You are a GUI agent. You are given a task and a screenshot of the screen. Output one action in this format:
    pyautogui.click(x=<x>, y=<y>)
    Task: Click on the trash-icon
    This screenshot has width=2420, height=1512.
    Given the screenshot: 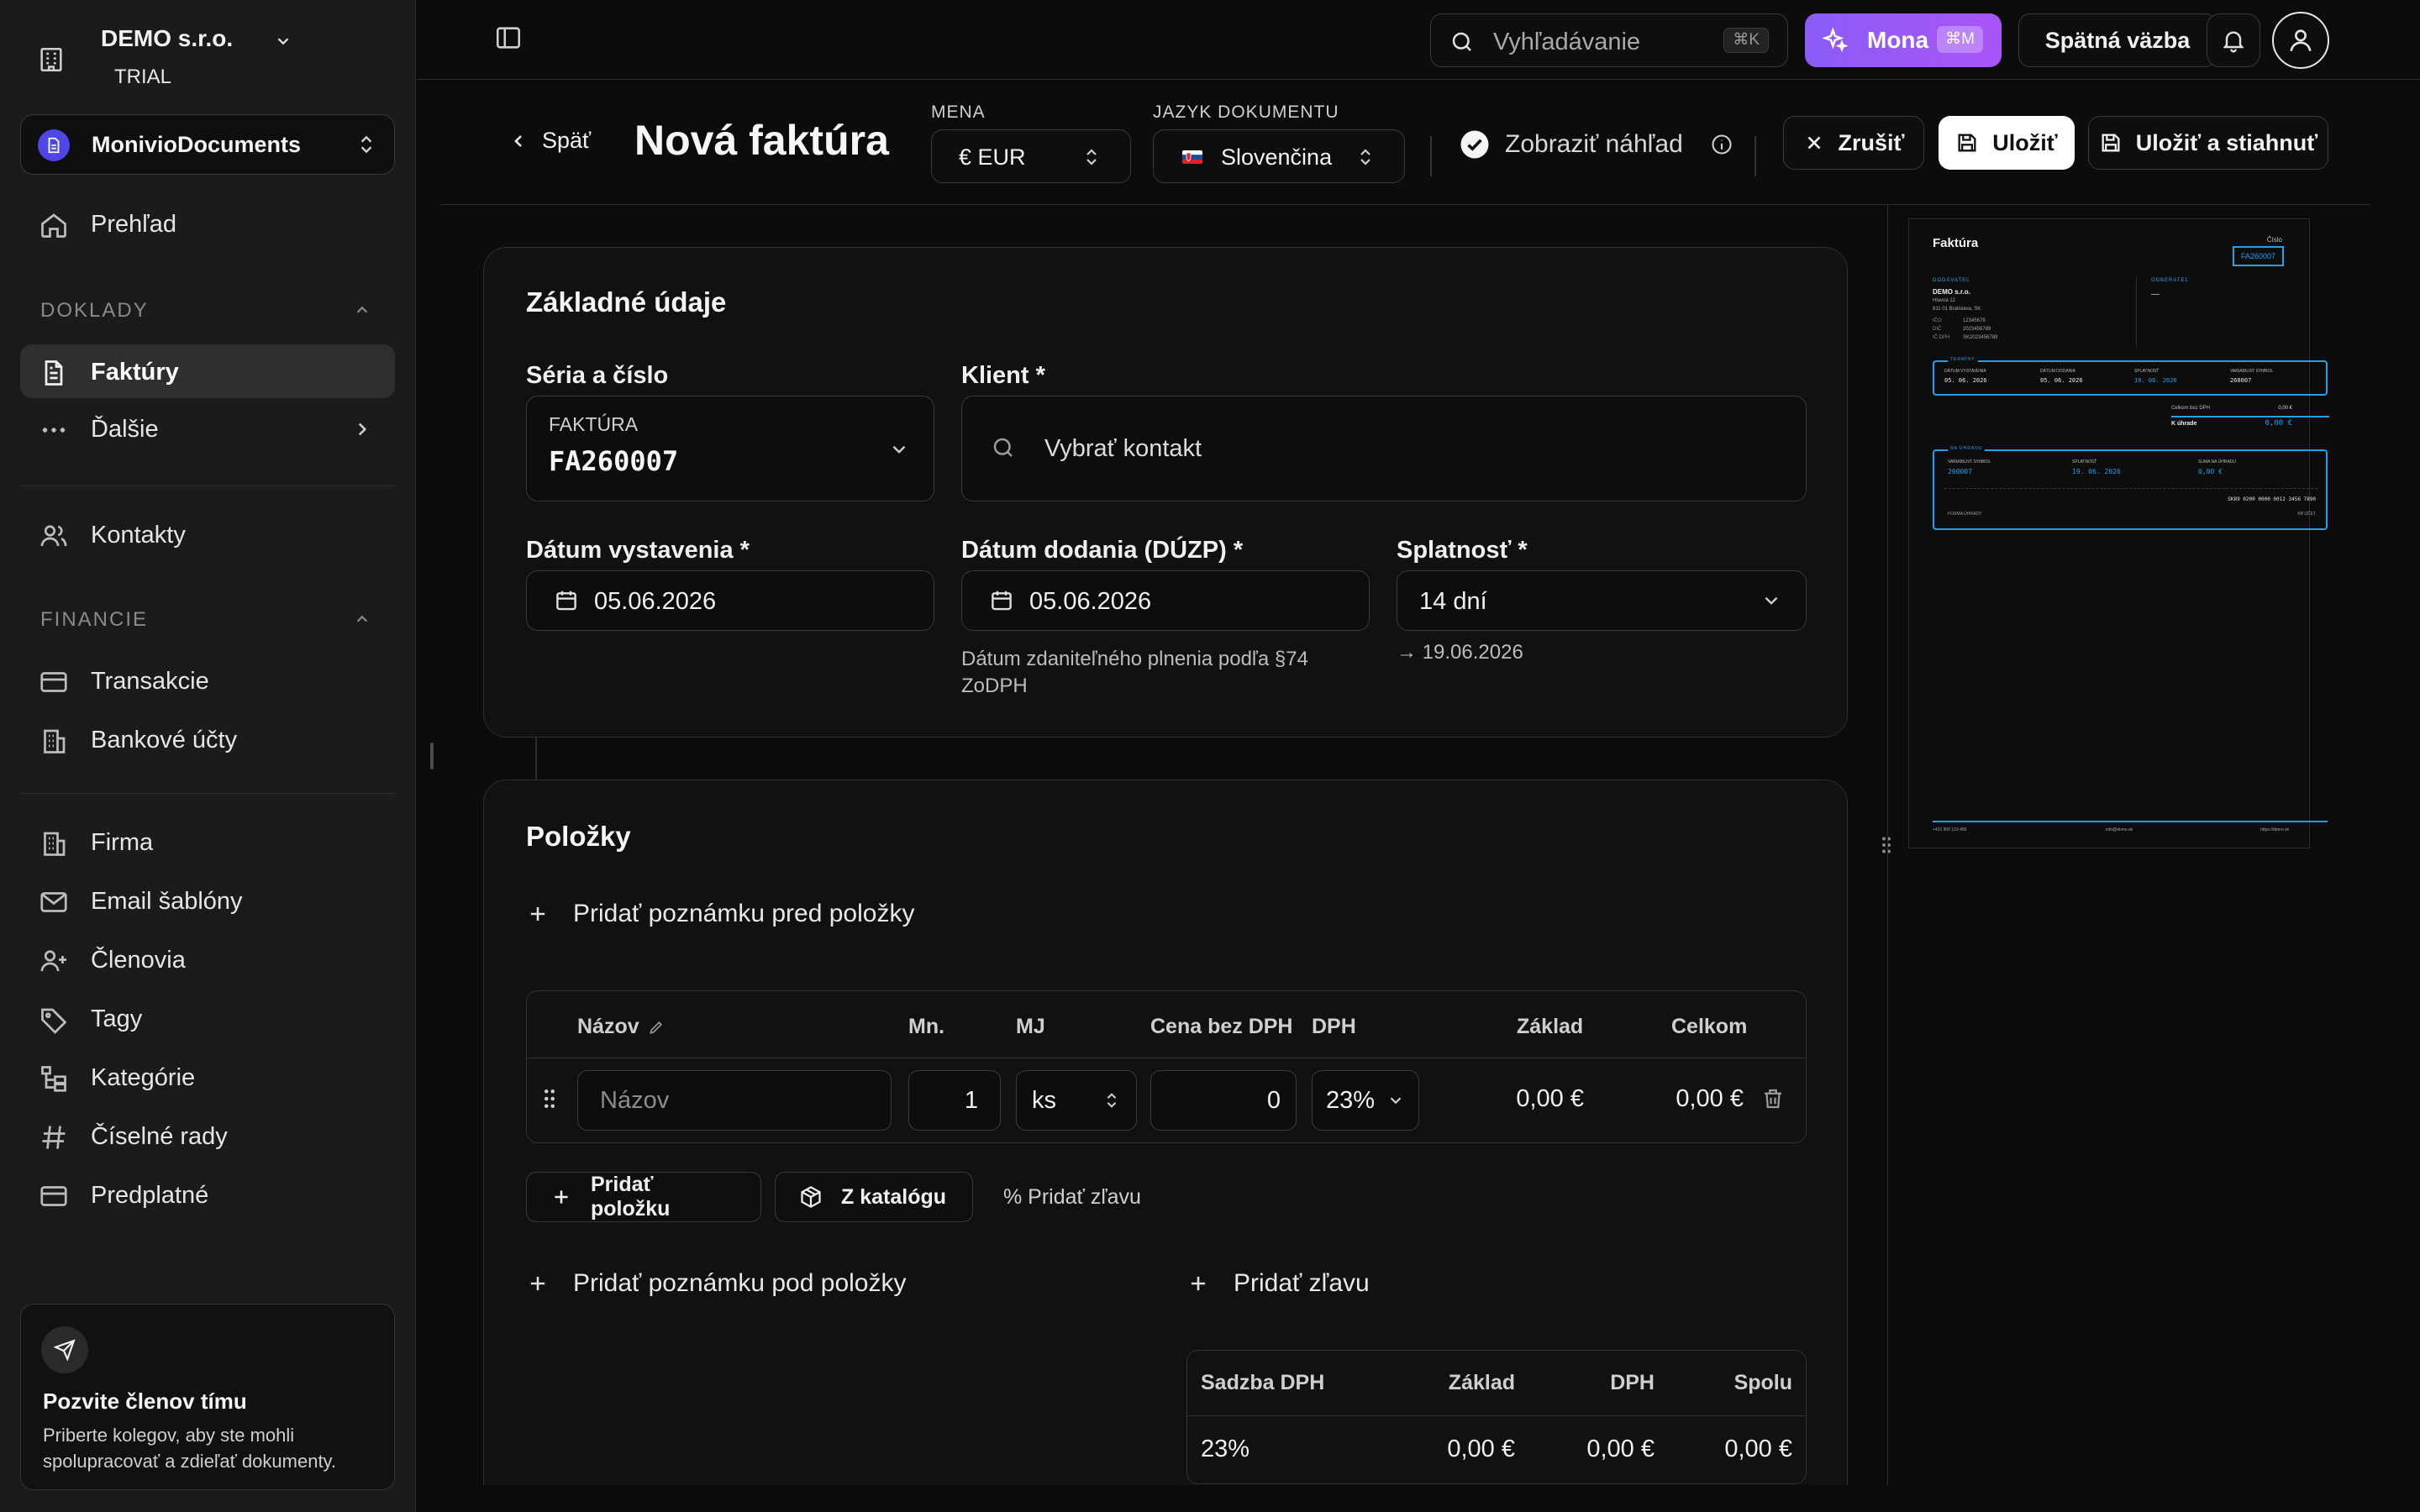 What is the action you would take?
    pyautogui.click(x=1773, y=1098)
    